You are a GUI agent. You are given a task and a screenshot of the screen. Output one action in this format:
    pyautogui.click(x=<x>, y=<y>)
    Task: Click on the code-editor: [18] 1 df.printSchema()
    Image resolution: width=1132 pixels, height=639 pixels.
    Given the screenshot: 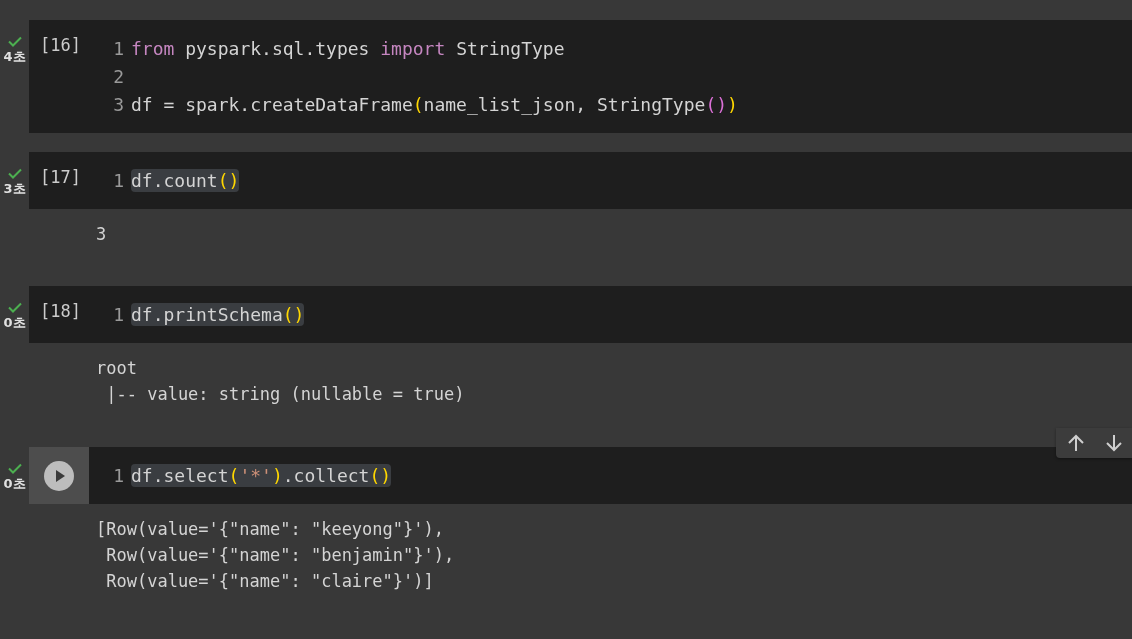 What is the action you would take?
    pyautogui.click(x=580, y=314)
    